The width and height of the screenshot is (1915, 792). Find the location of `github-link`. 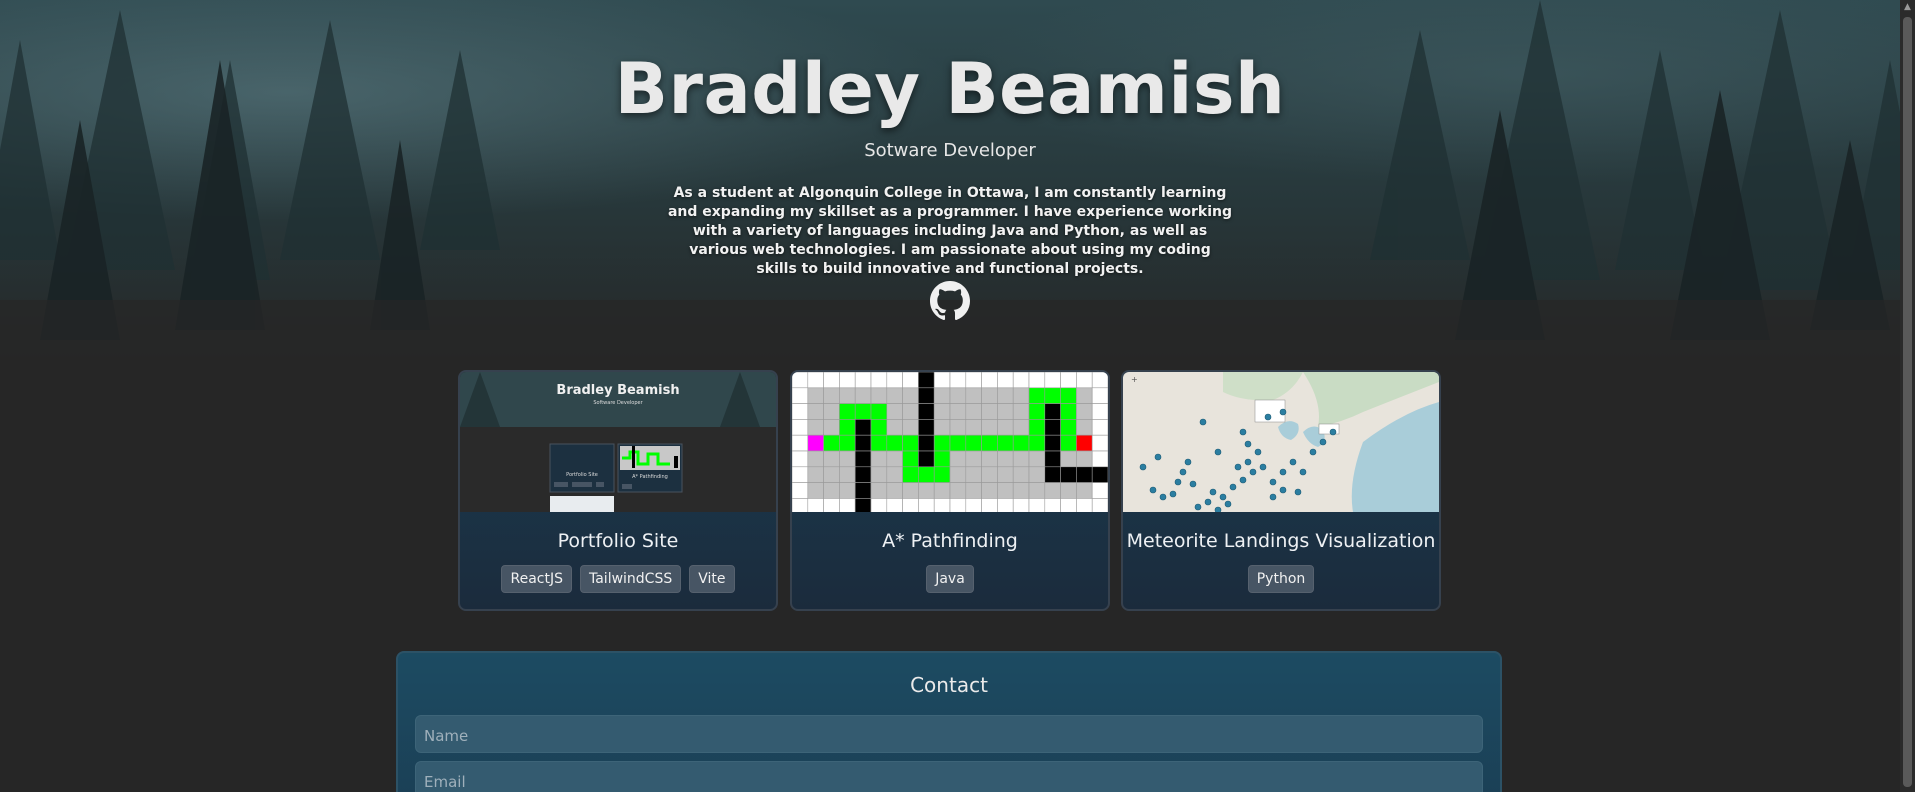

github-link is located at coordinates (950, 301).